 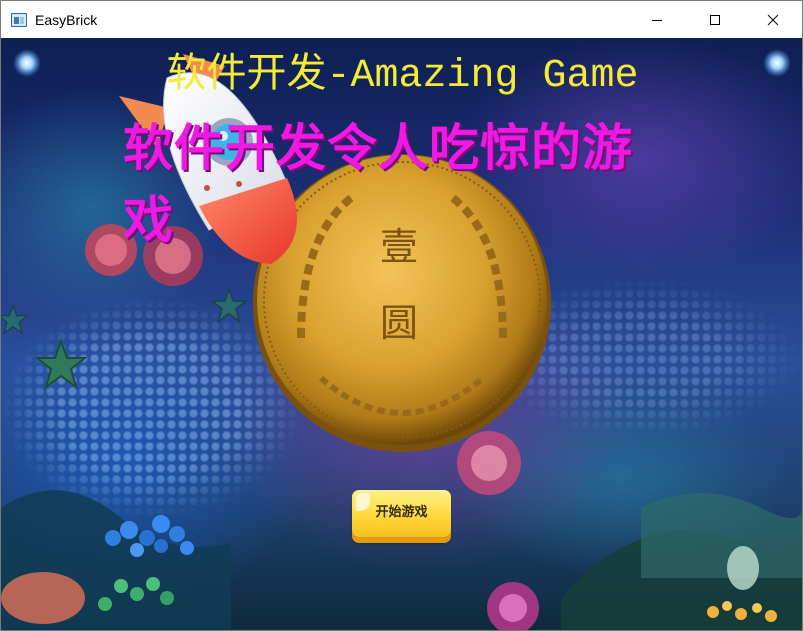 What do you see at coordinates (66, 19) in the screenshot?
I see `window-title: EasyBrick` at bounding box center [66, 19].